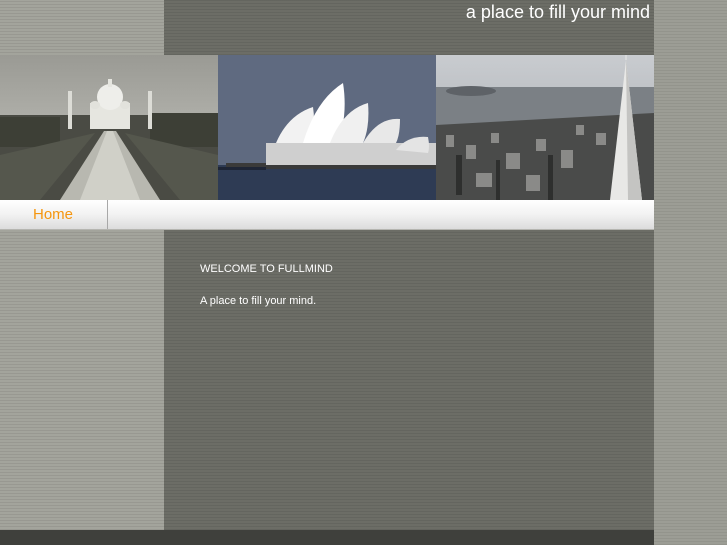 The height and width of the screenshot is (545, 727). Describe the element at coordinates (545, 127) in the screenshot. I see `san-francisco-photo` at that location.